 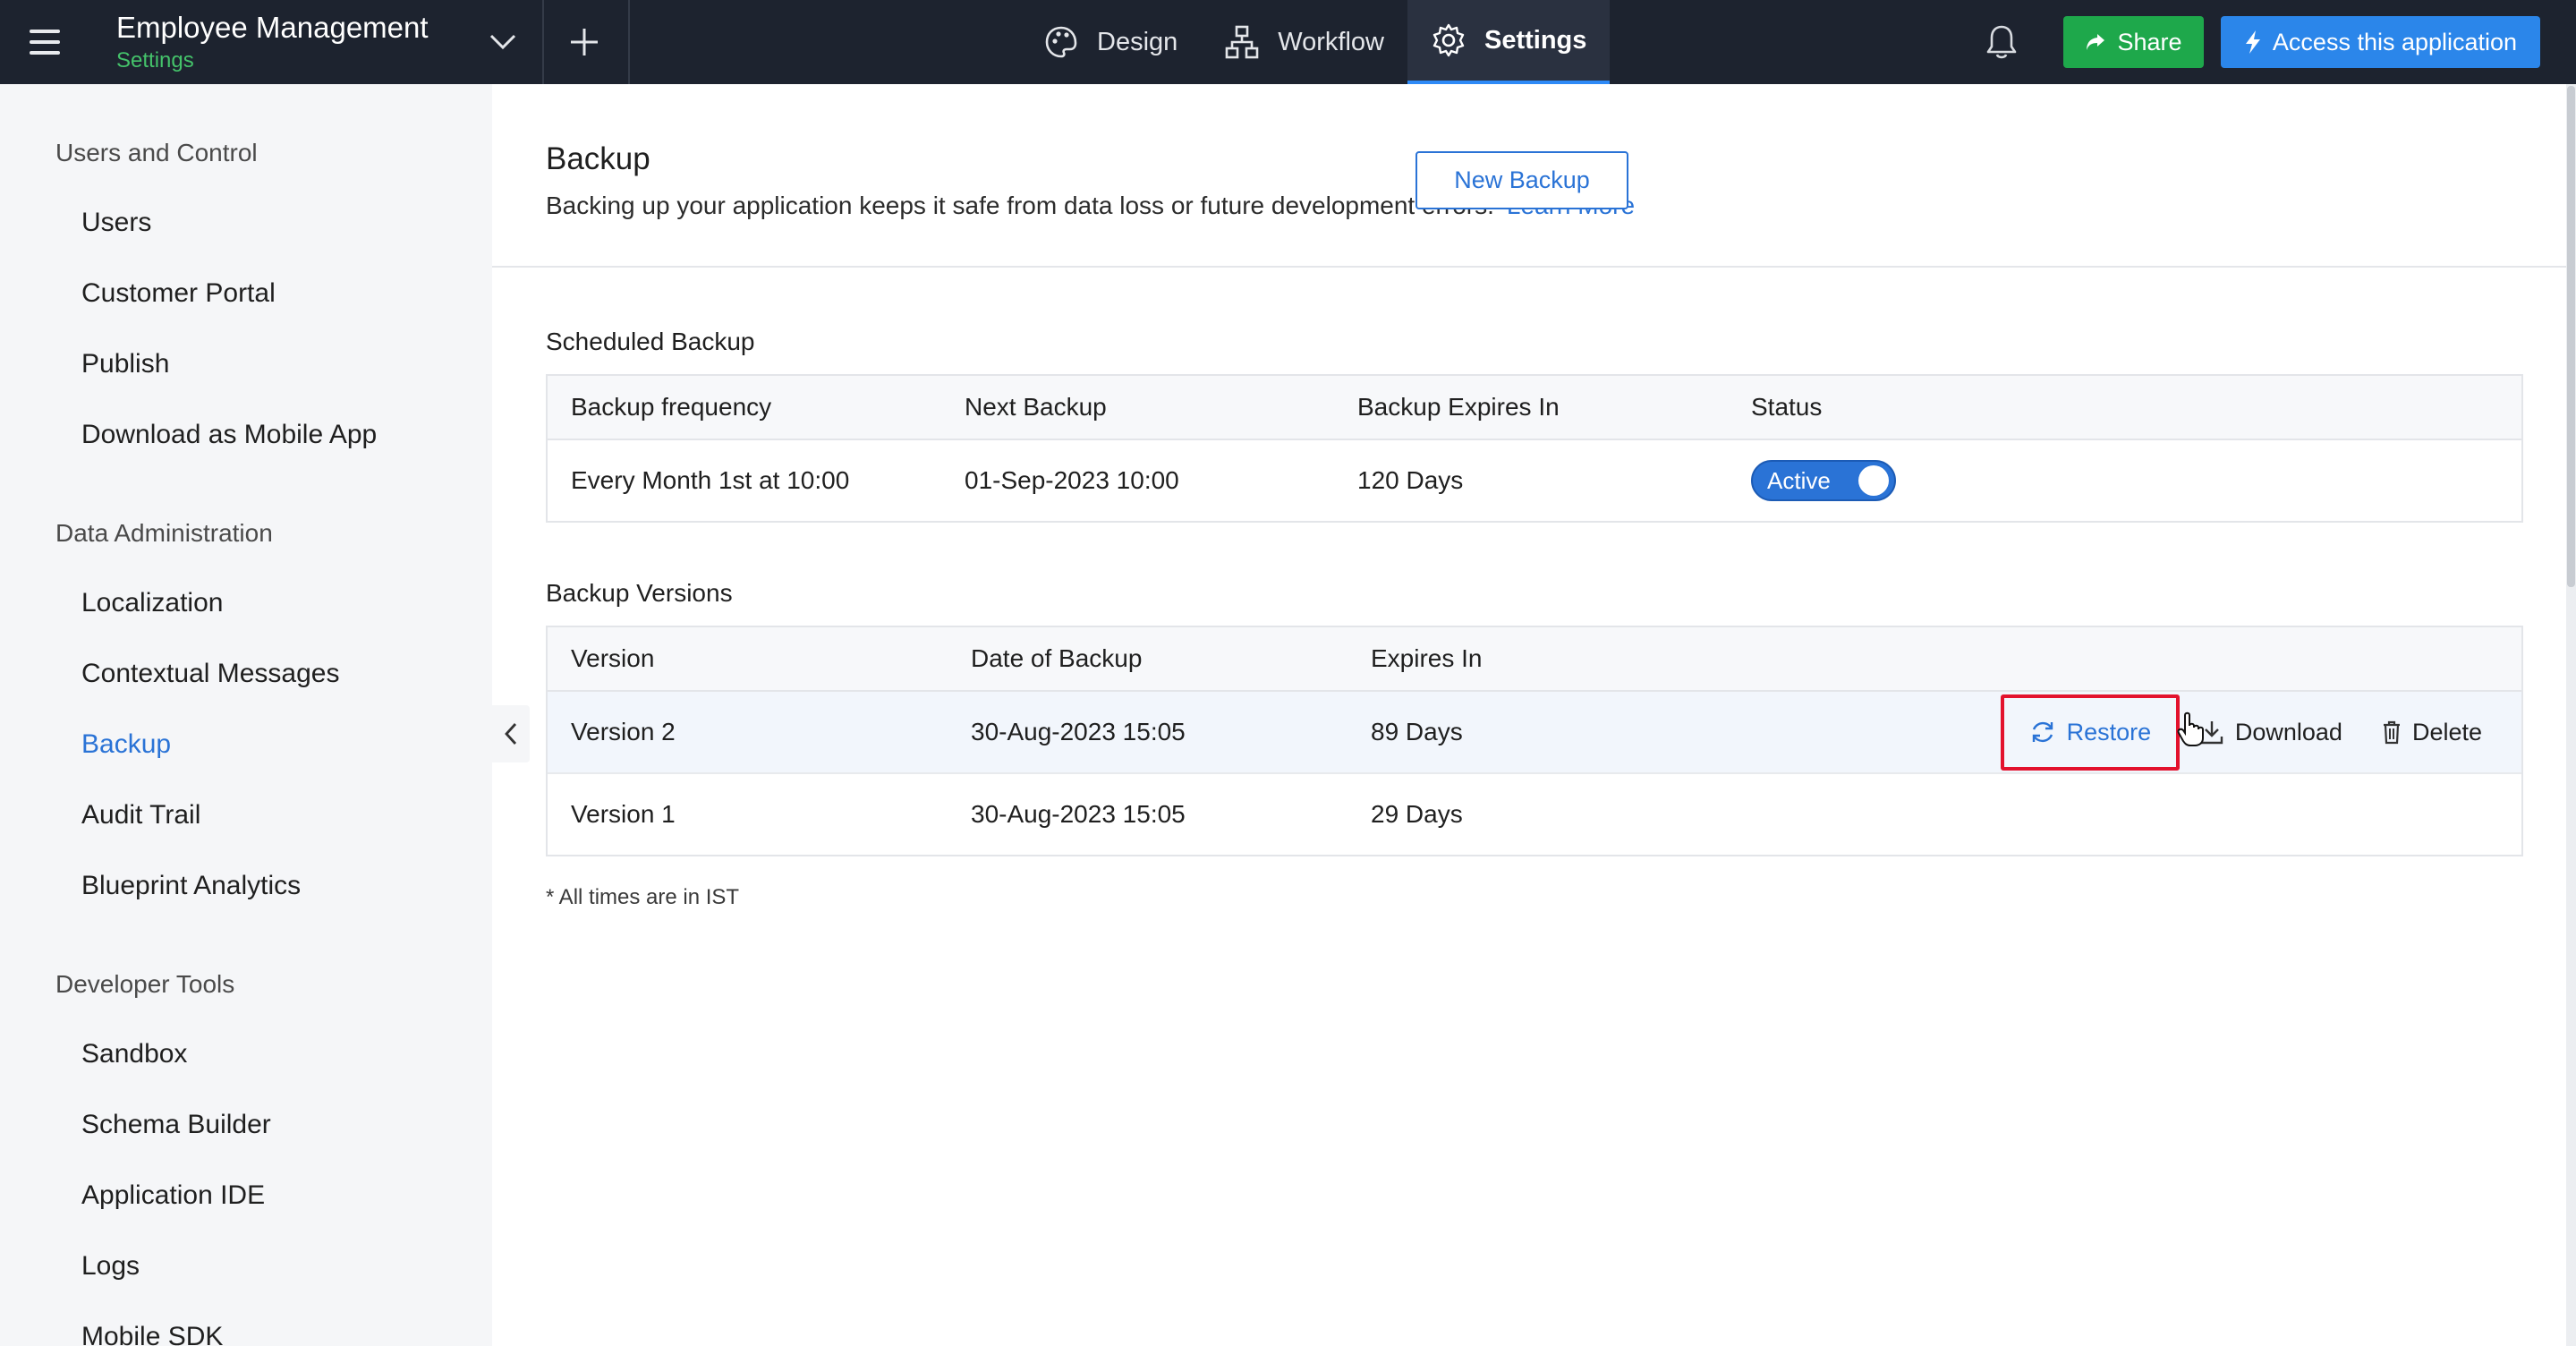 What do you see at coordinates (155, 60) in the screenshot?
I see `app-subtitle: Settings` at bounding box center [155, 60].